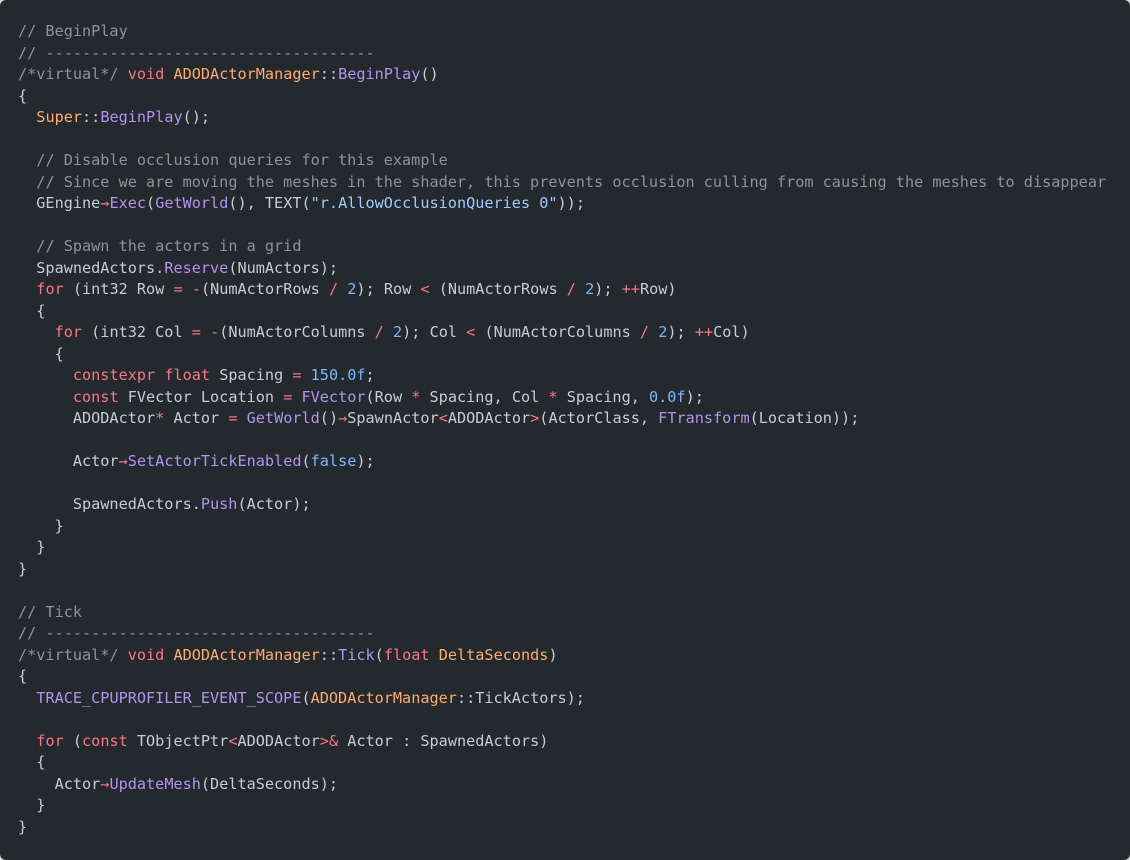 This screenshot has width=1130, height=860. I want to click on code-token-op: -, so click(215, 332).